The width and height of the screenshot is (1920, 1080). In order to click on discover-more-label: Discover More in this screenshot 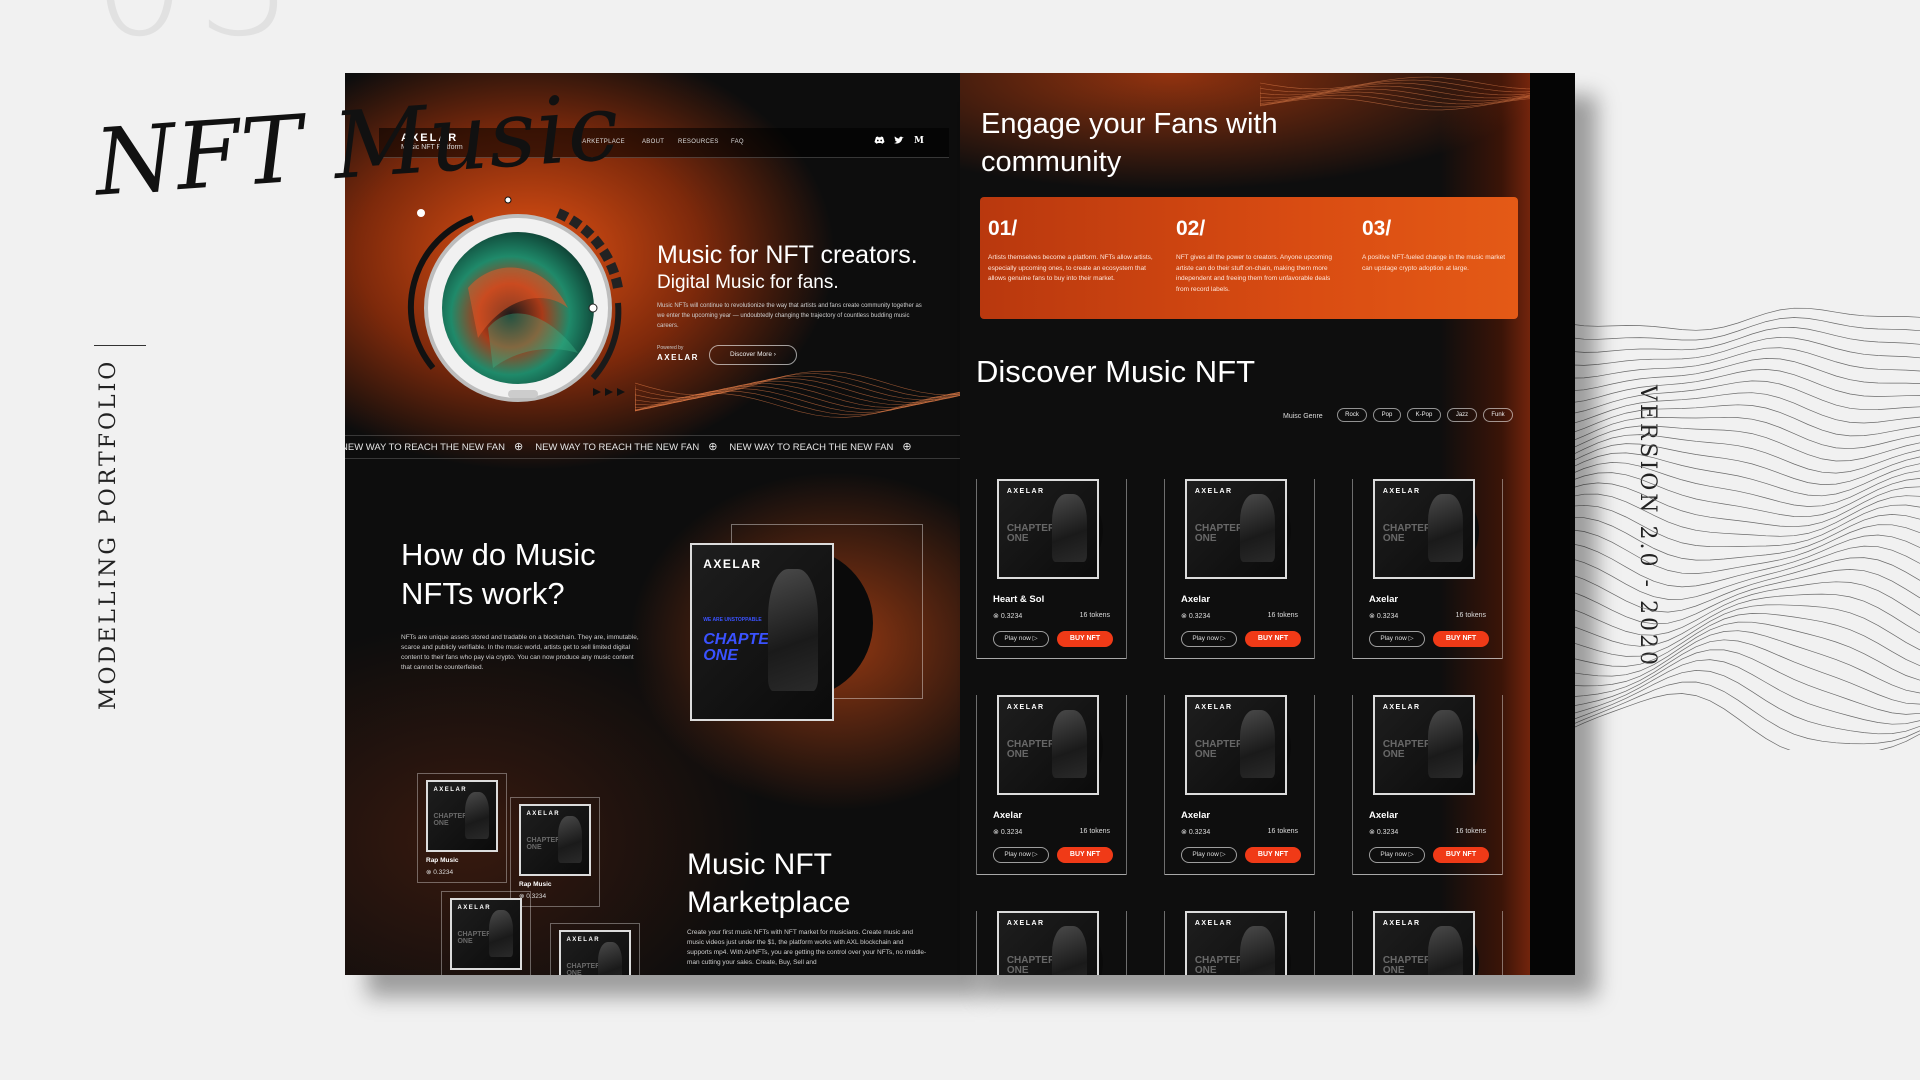, I will do `click(751, 354)`.